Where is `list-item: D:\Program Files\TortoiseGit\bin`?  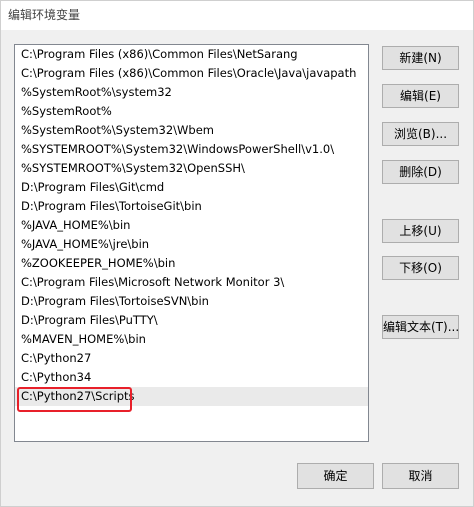
list-item: D:\Program Files\TortoiseGit\bin is located at coordinates (191, 206).